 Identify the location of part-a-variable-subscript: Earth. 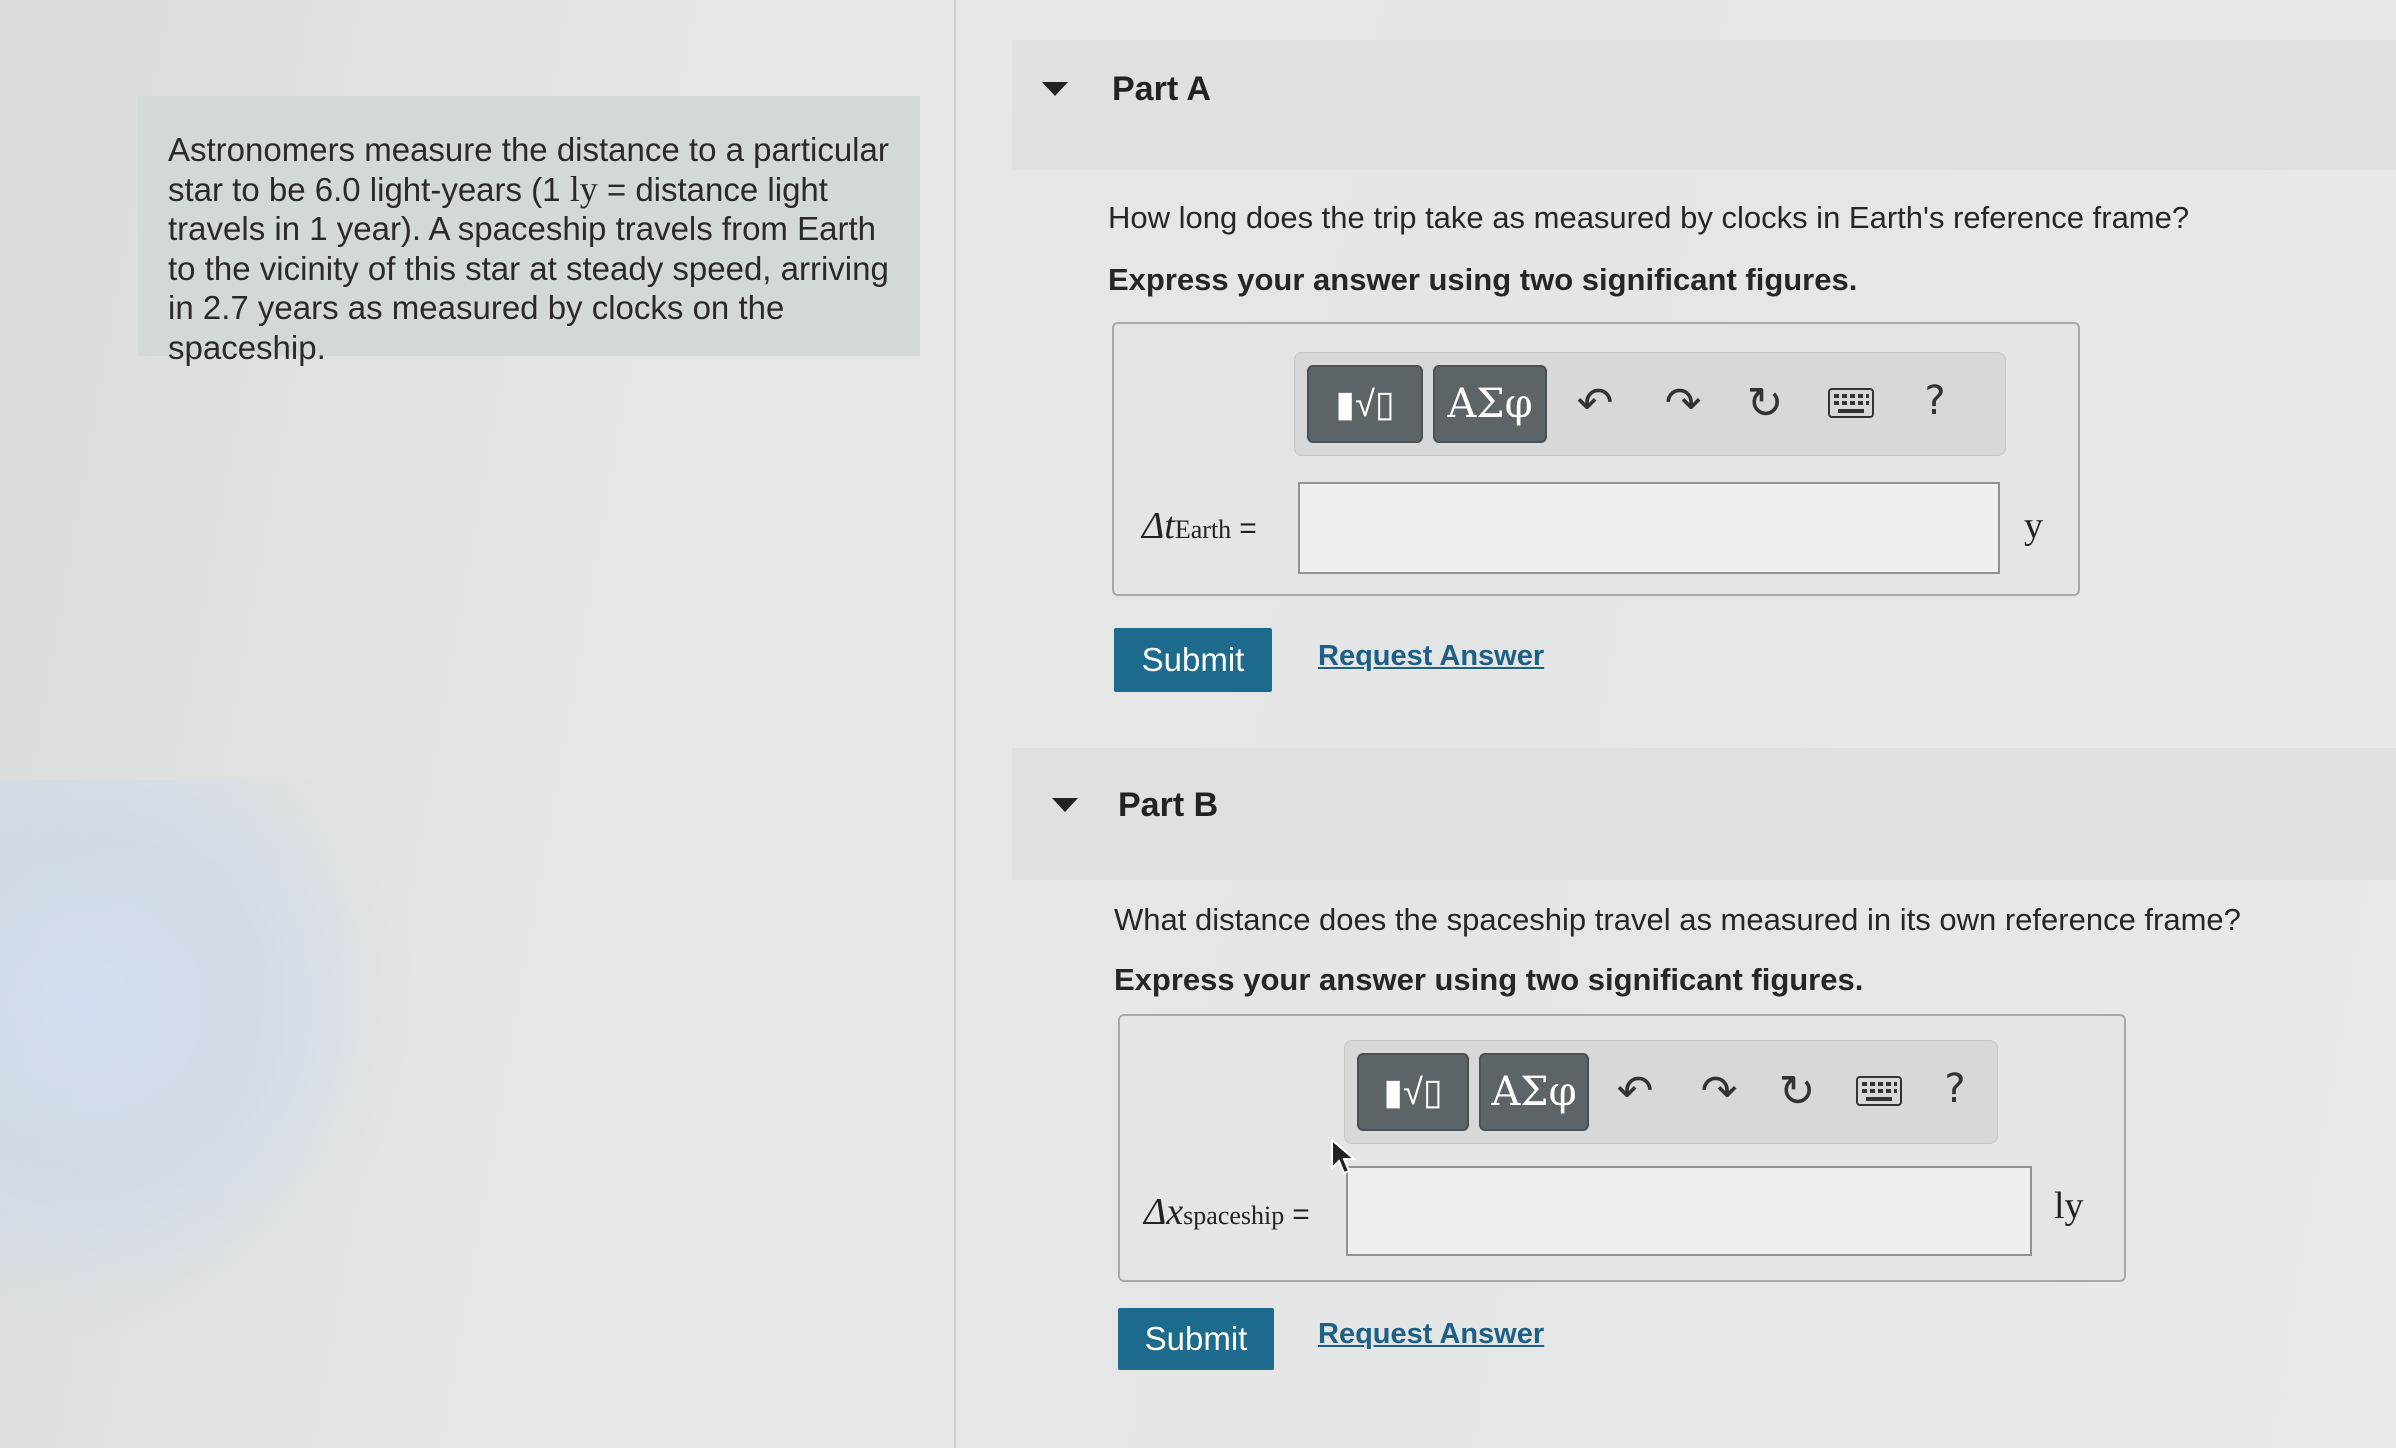
(1203, 529).